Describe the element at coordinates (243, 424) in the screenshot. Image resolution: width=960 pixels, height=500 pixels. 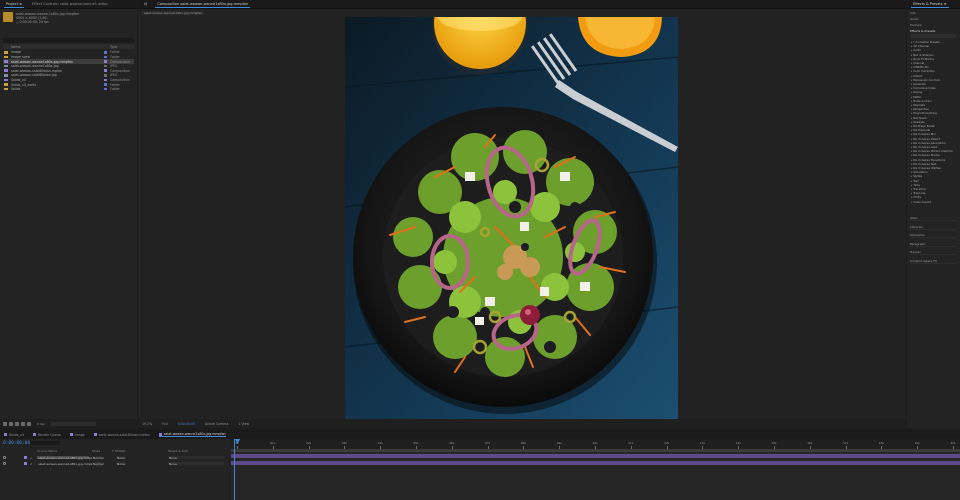
I see `views-dropdown: 1 View` at that location.